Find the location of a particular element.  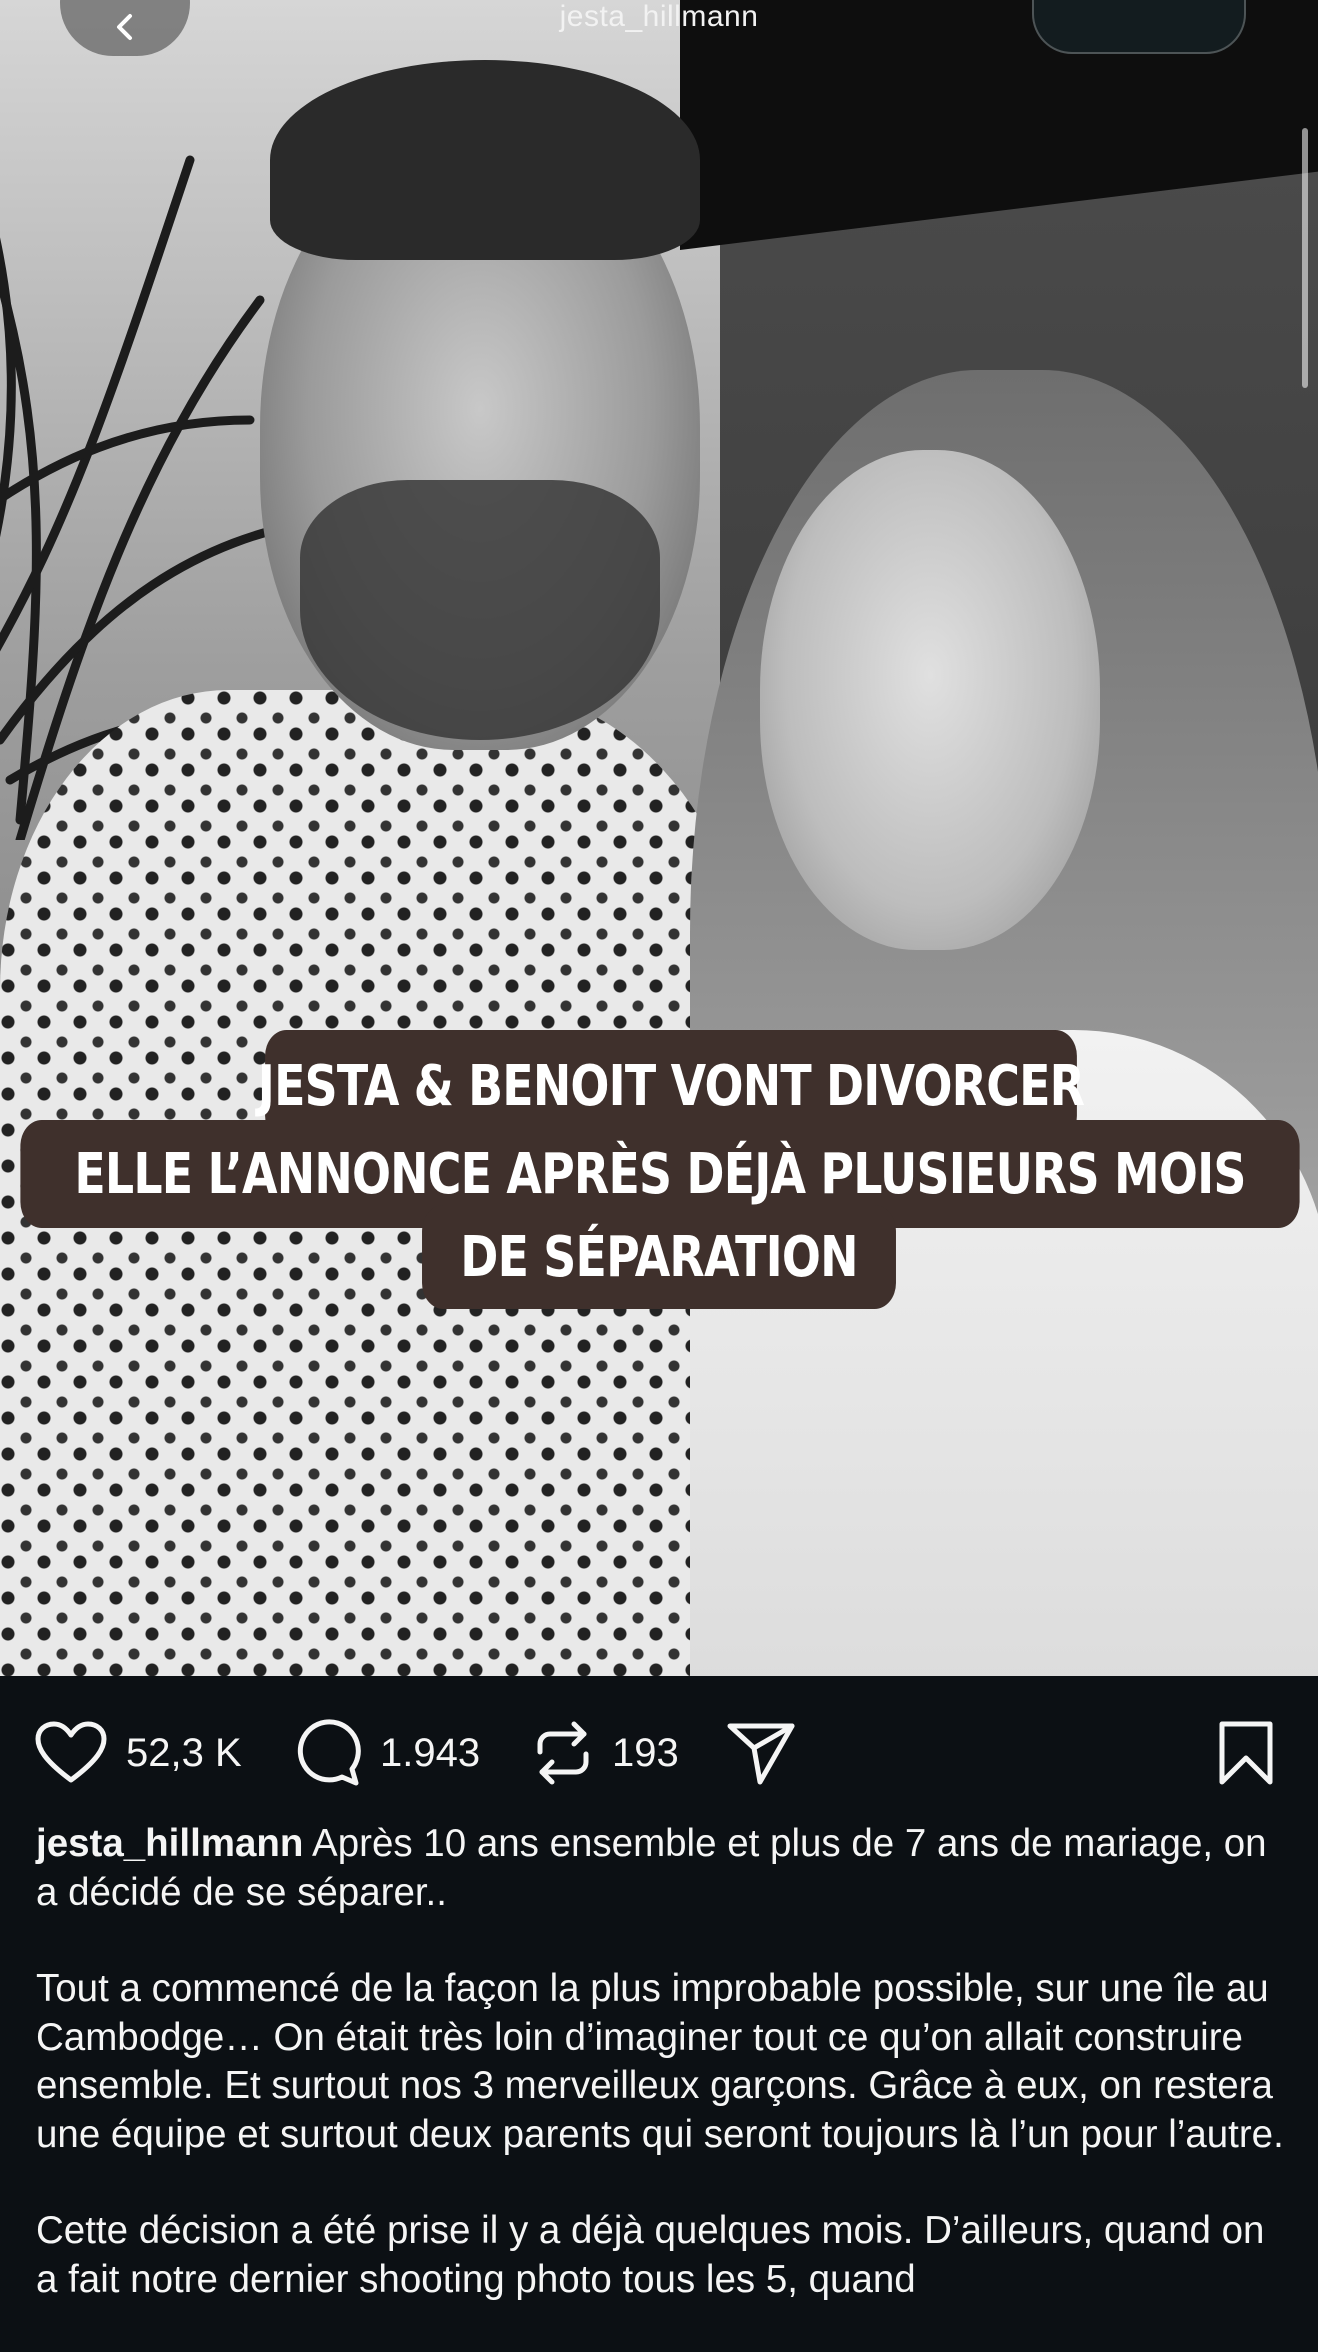

share-button is located at coordinates (761, 1753).